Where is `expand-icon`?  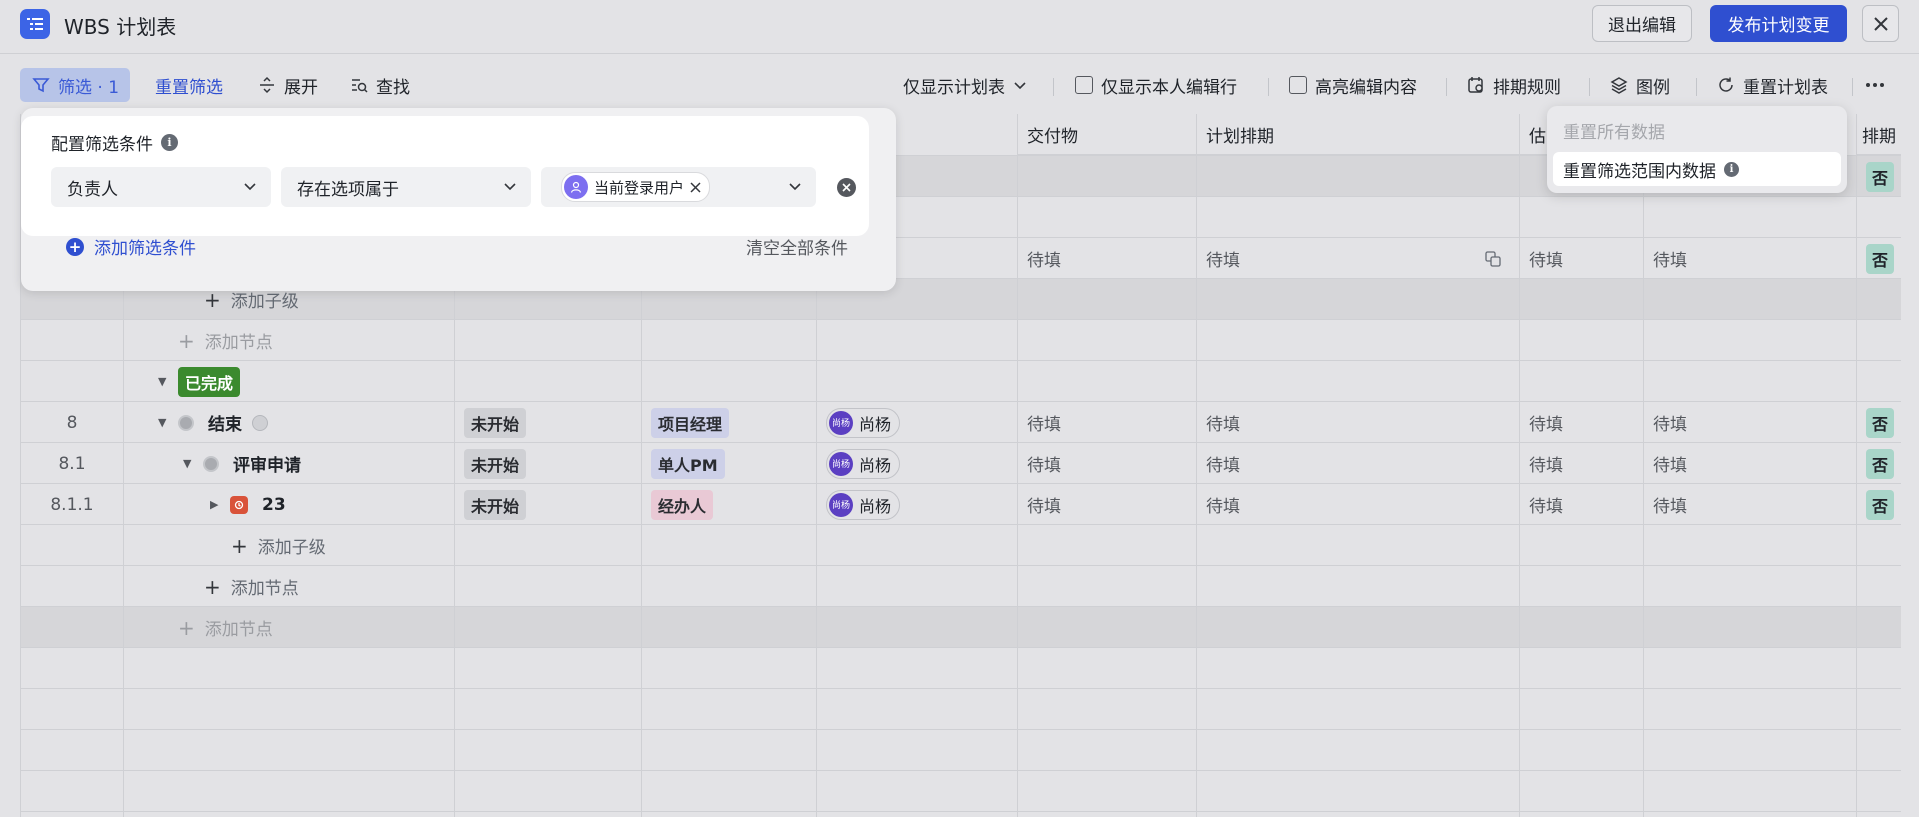
expand-icon is located at coordinates (267, 85).